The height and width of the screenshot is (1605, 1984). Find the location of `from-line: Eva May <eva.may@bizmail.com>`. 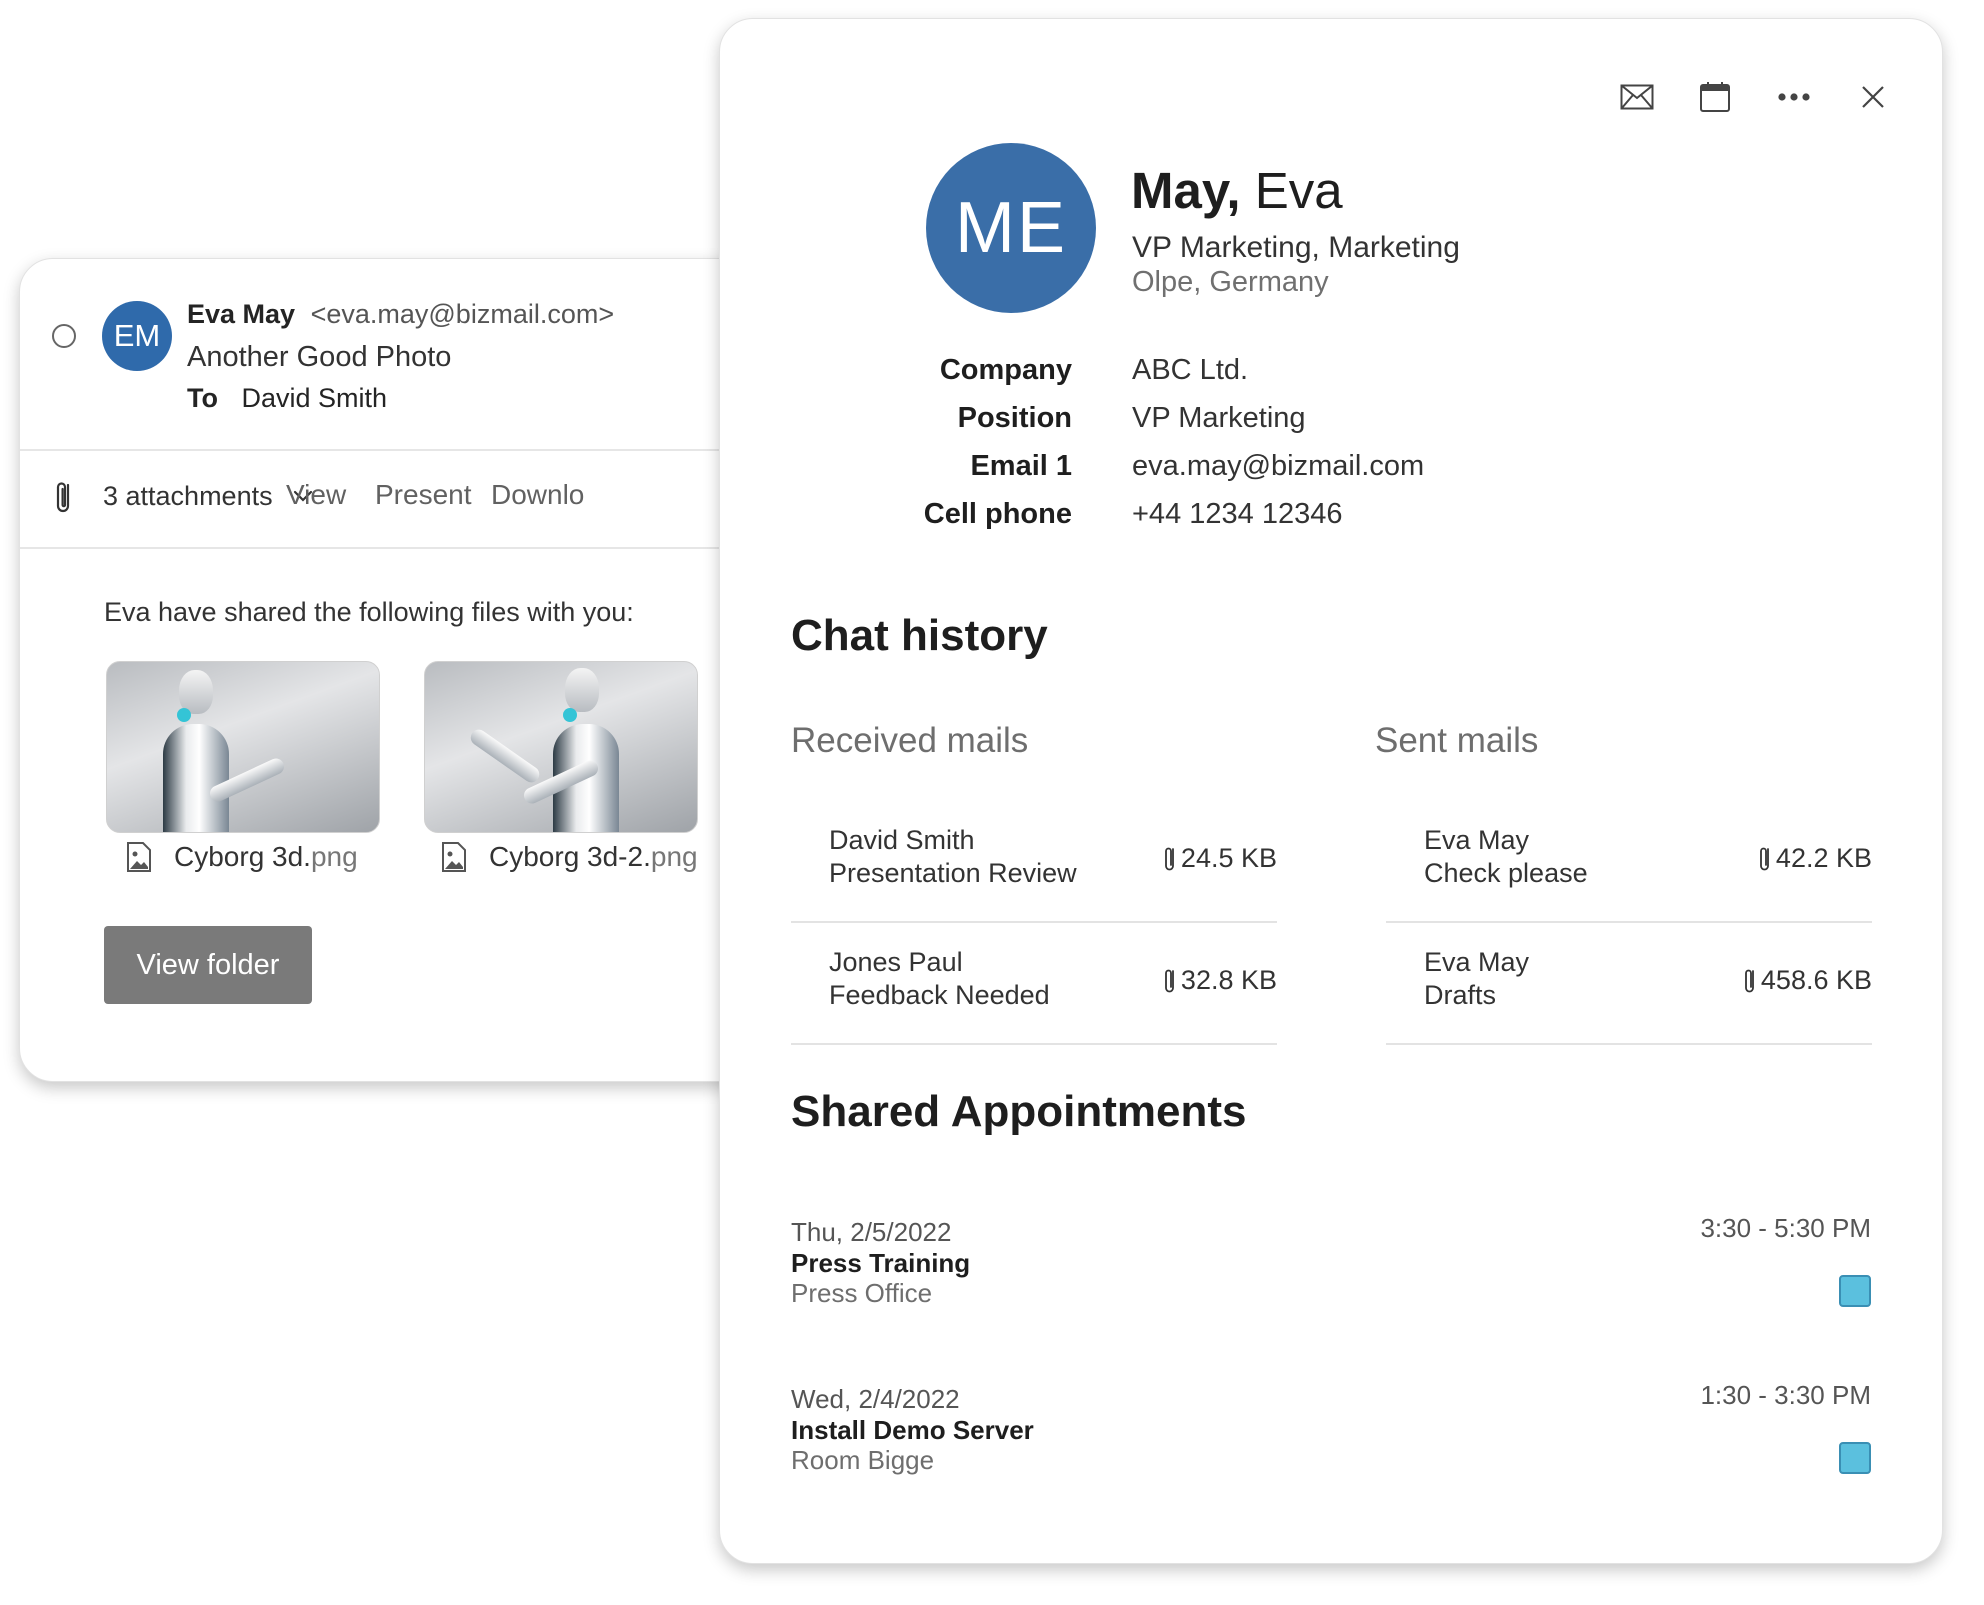

from-line: Eva May <eva.may@bizmail.com> is located at coordinates (400, 314).